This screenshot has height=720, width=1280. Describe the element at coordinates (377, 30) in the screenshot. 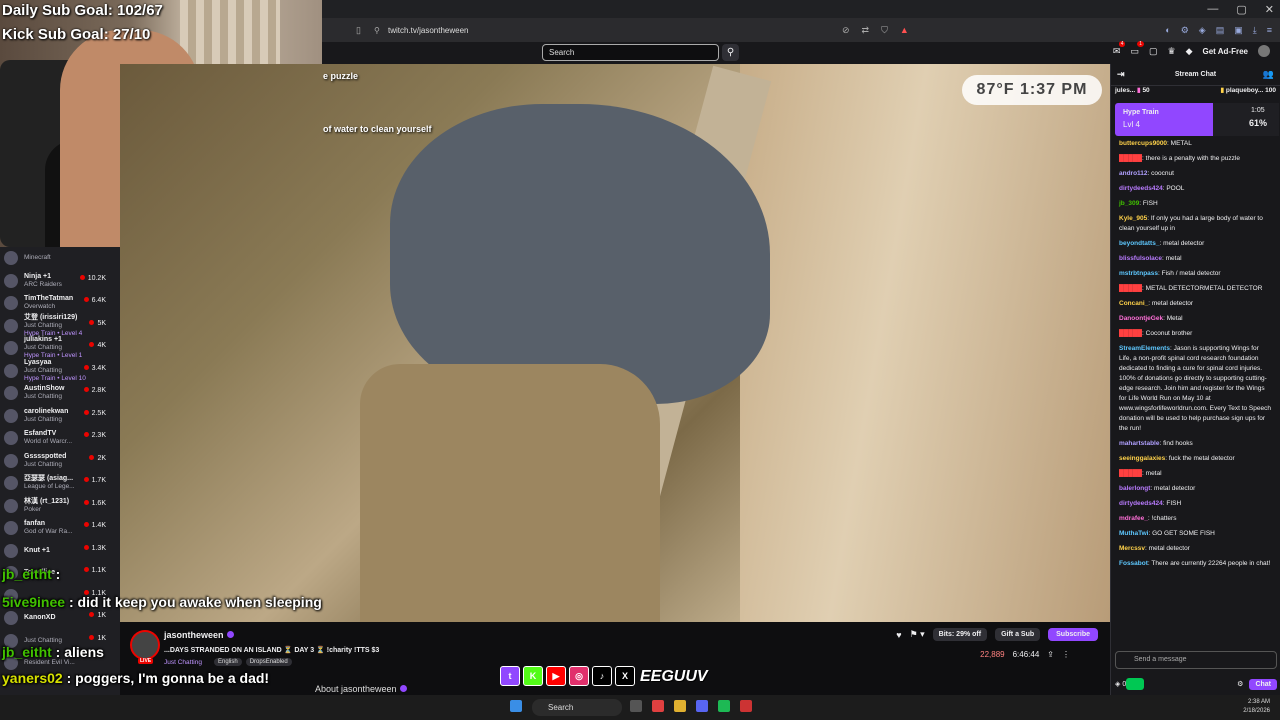

I see `site-info-icon: ⚲` at that location.